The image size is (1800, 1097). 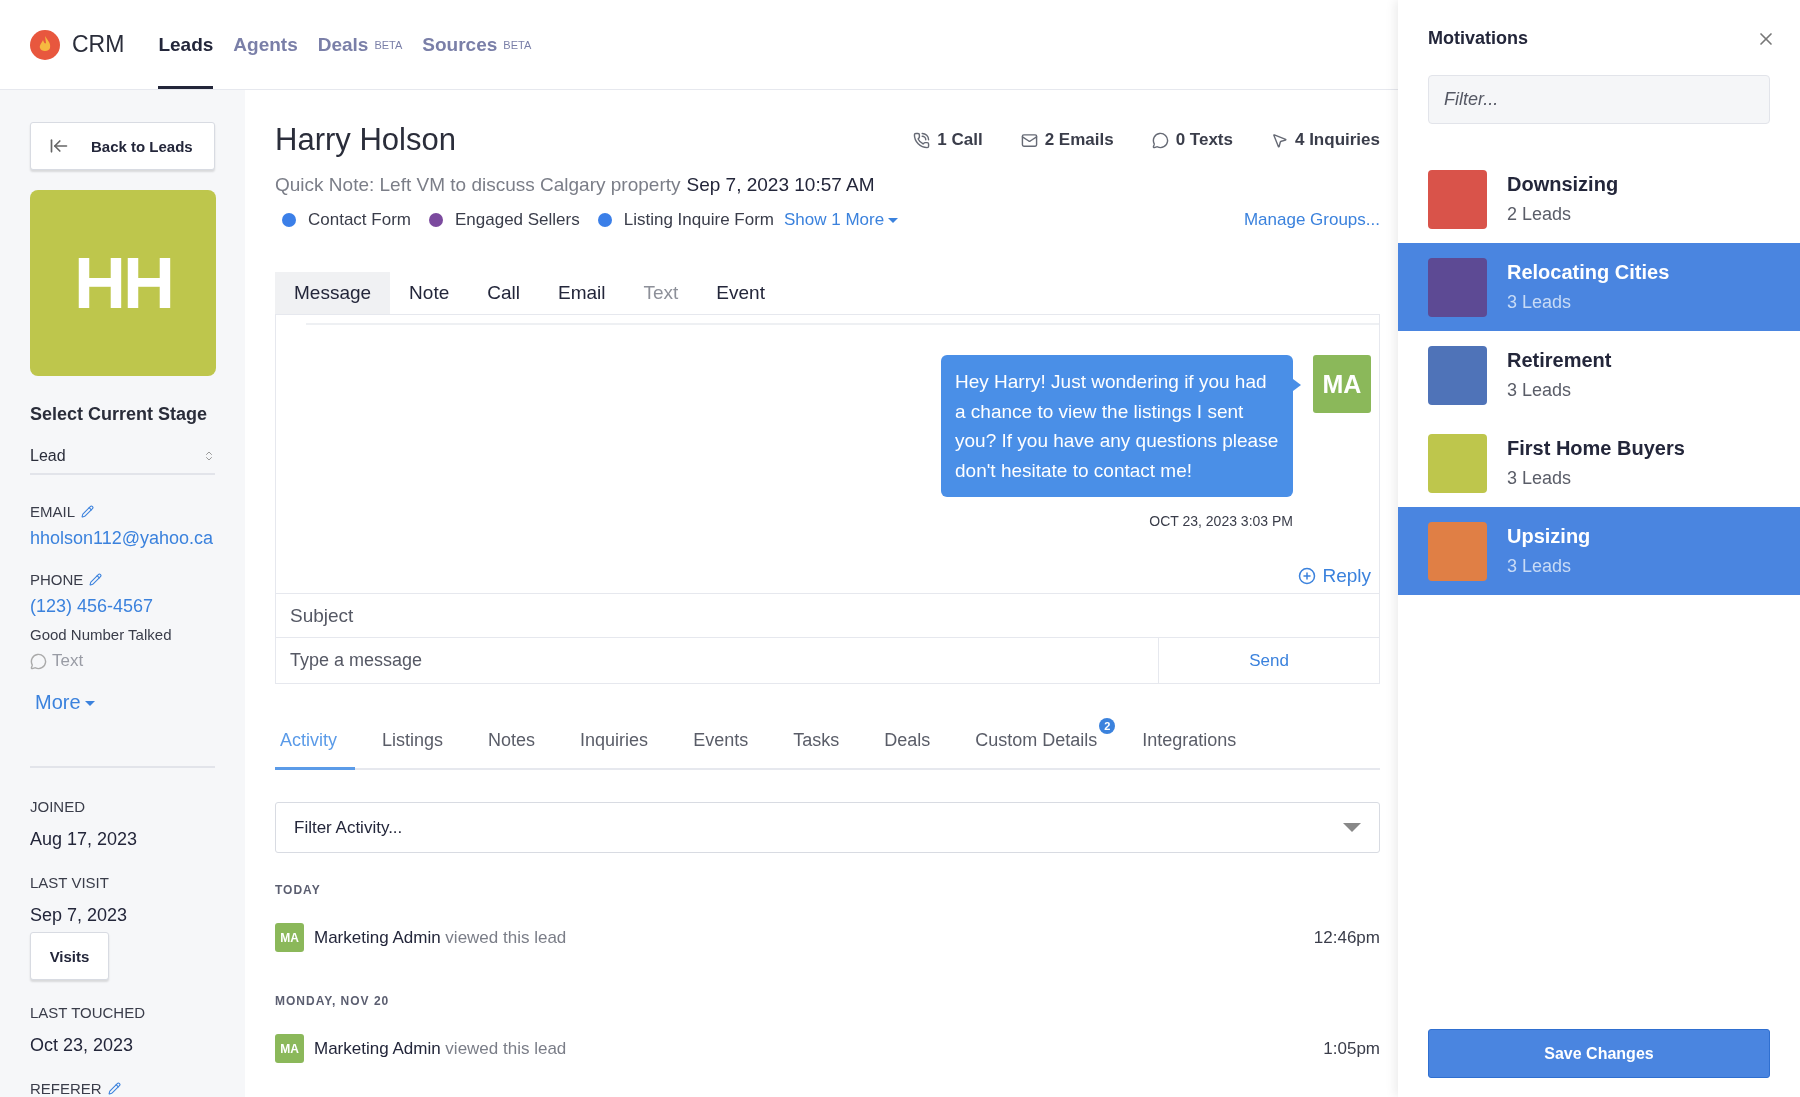 What do you see at coordinates (823, 744) in the screenshot?
I see `activity-tab: Tasks` at bounding box center [823, 744].